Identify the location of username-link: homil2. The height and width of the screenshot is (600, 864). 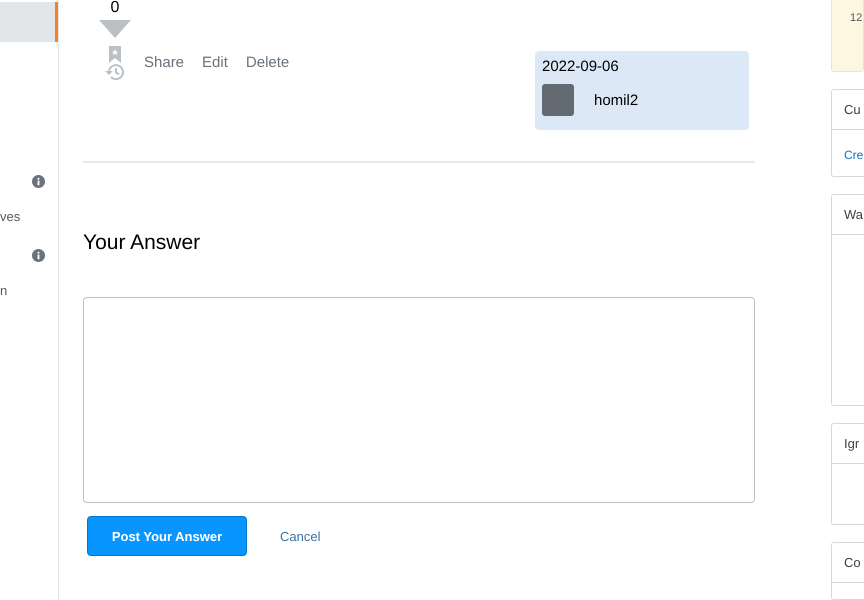
(616, 100).